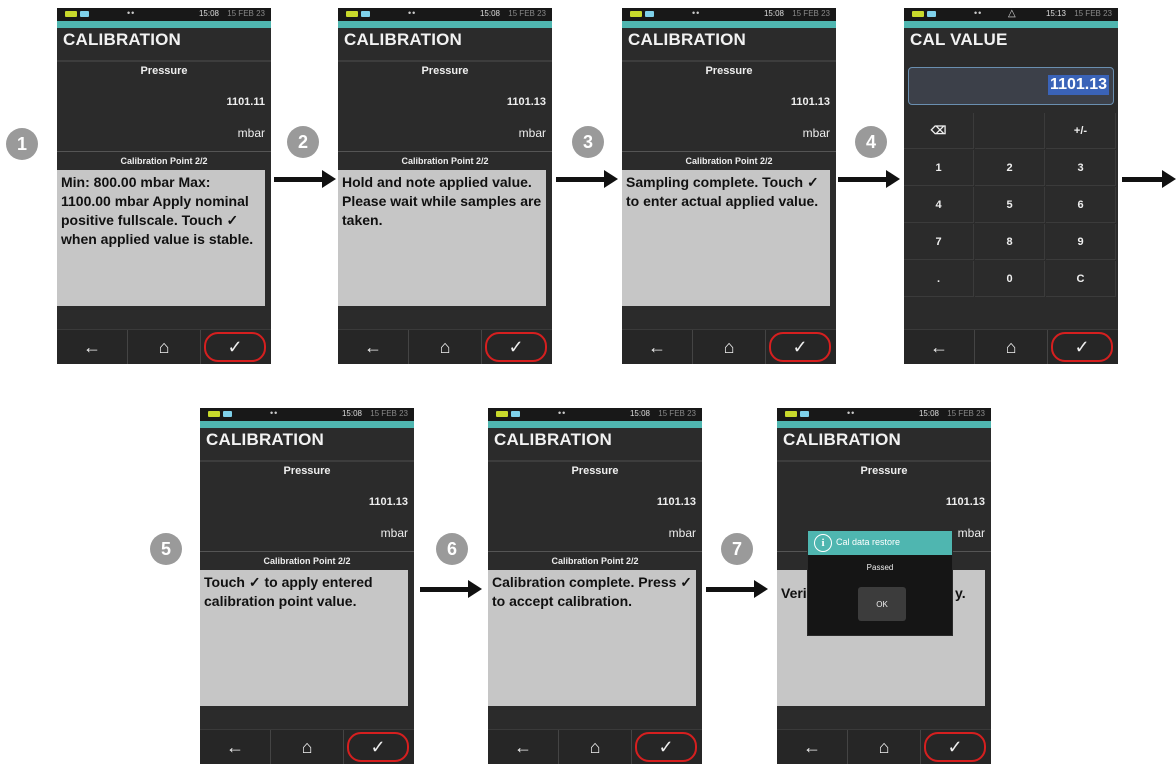 The width and height of the screenshot is (1176, 764). I want to click on keypad-key: 8, so click(1010, 242).